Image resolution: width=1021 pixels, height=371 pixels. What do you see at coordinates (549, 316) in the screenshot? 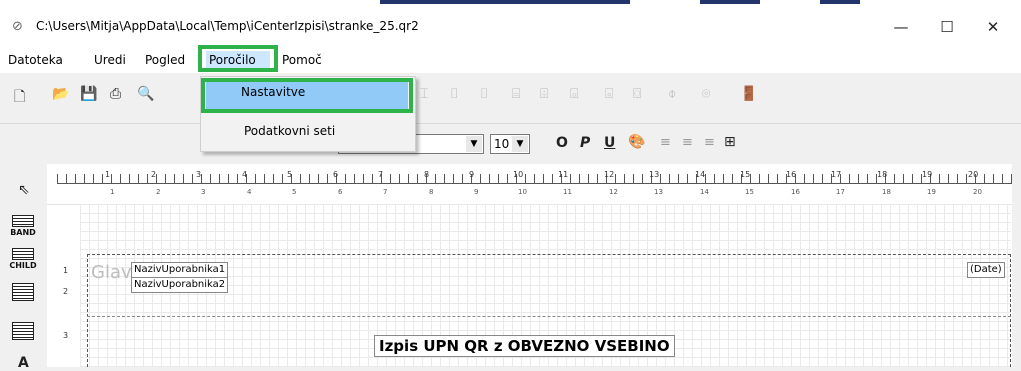
I see `band-separator` at bounding box center [549, 316].